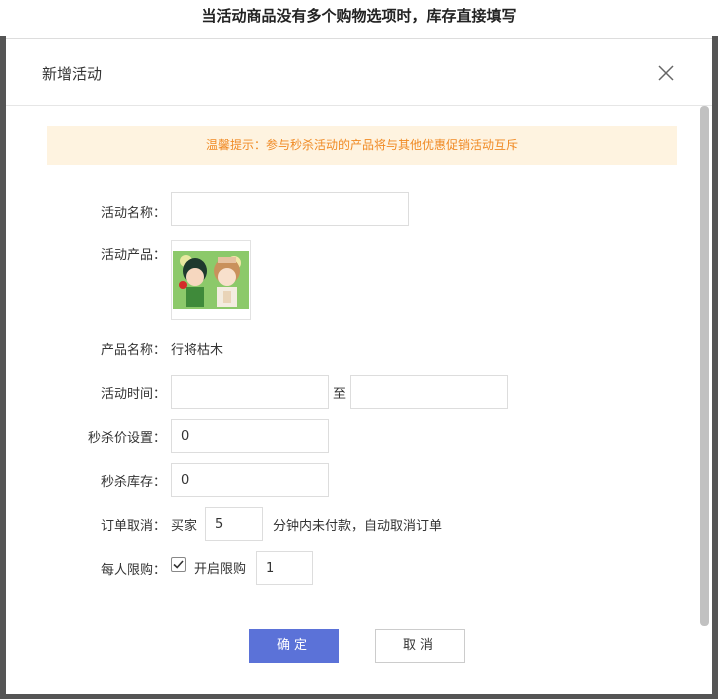 The width and height of the screenshot is (718, 699). What do you see at coordinates (358, 526) in the screenshot?
I see `order-cancel-suffix: 分钟内未付款，自动取消订单` at bounding box center [358, 526].